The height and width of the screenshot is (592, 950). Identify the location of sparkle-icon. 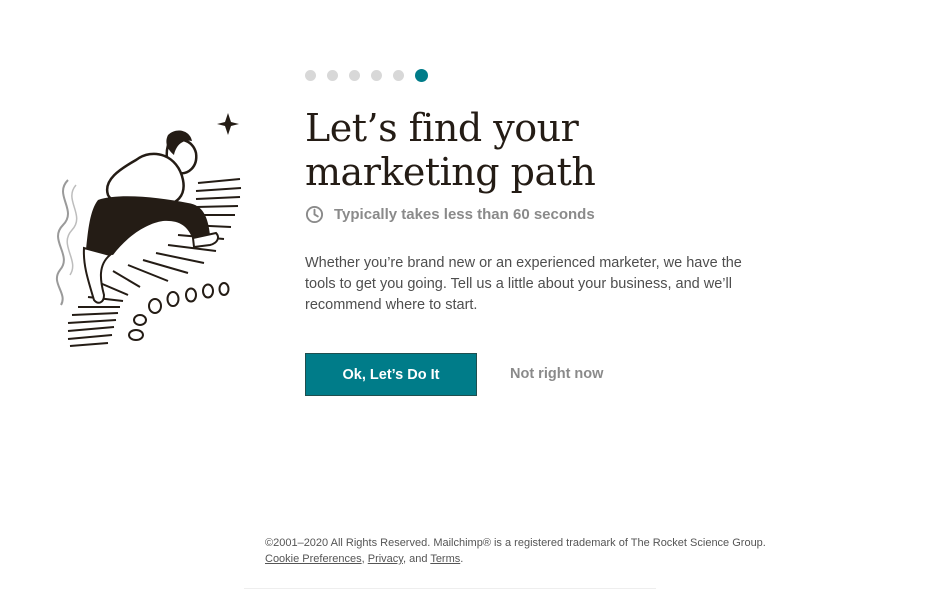
(228, 124).